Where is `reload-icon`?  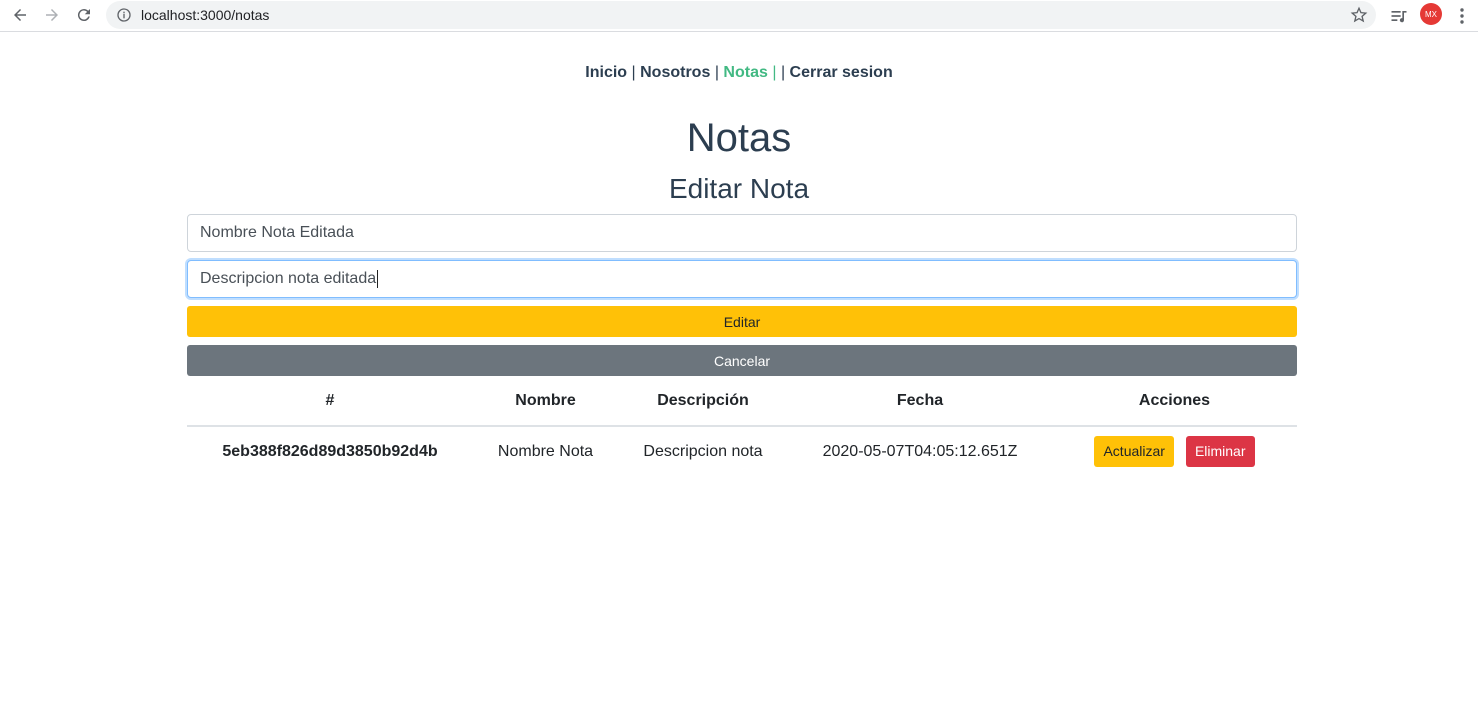 reload-icon is located at coordinates (83, 15).